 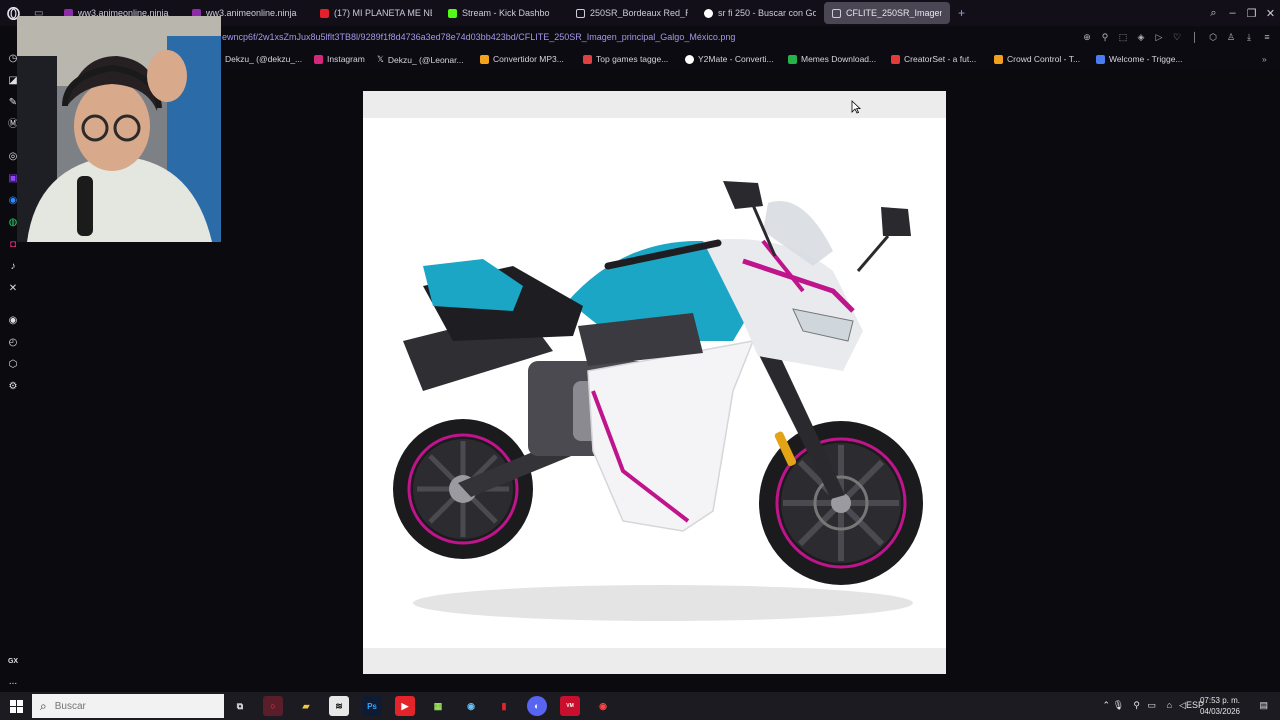 I want to click on tab-youtube: (17) MI PLANETA ME NEC, so click(x=376, y=13).